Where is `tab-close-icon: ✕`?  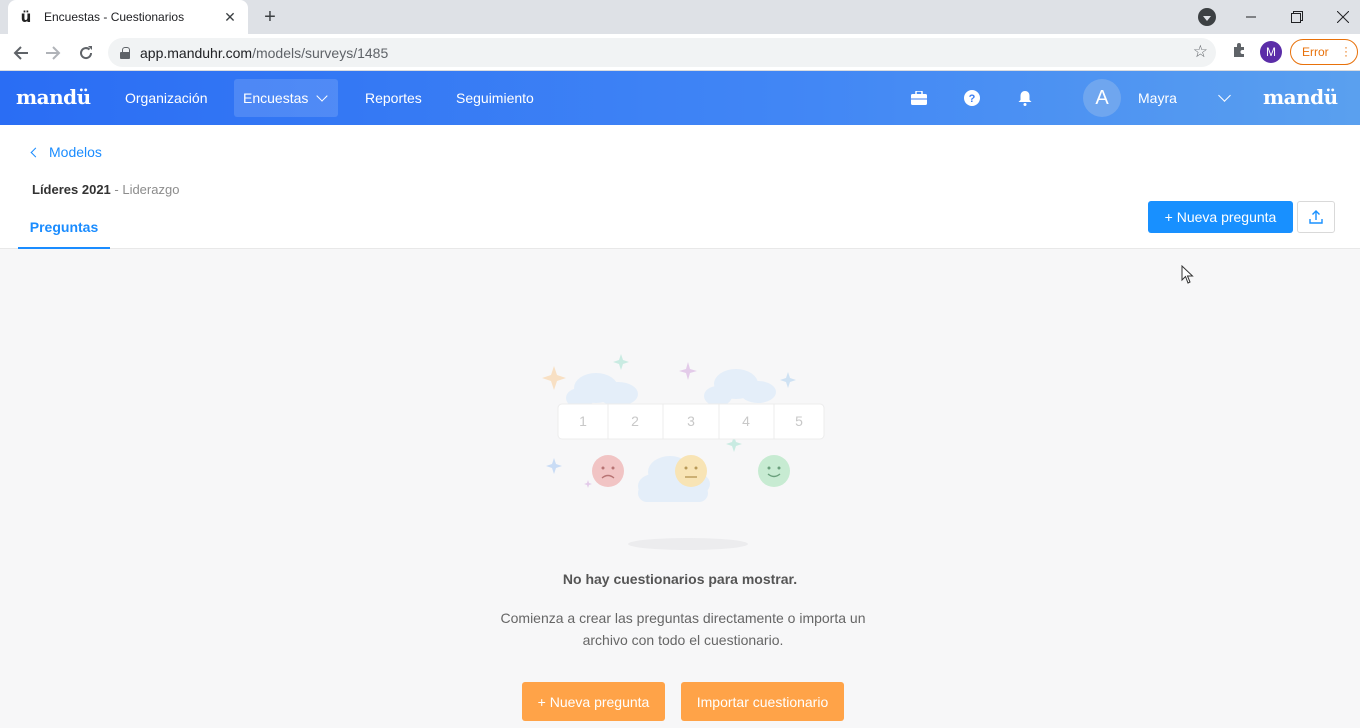 tab-close-icon: ✕ is located at coordinates (230, 17).